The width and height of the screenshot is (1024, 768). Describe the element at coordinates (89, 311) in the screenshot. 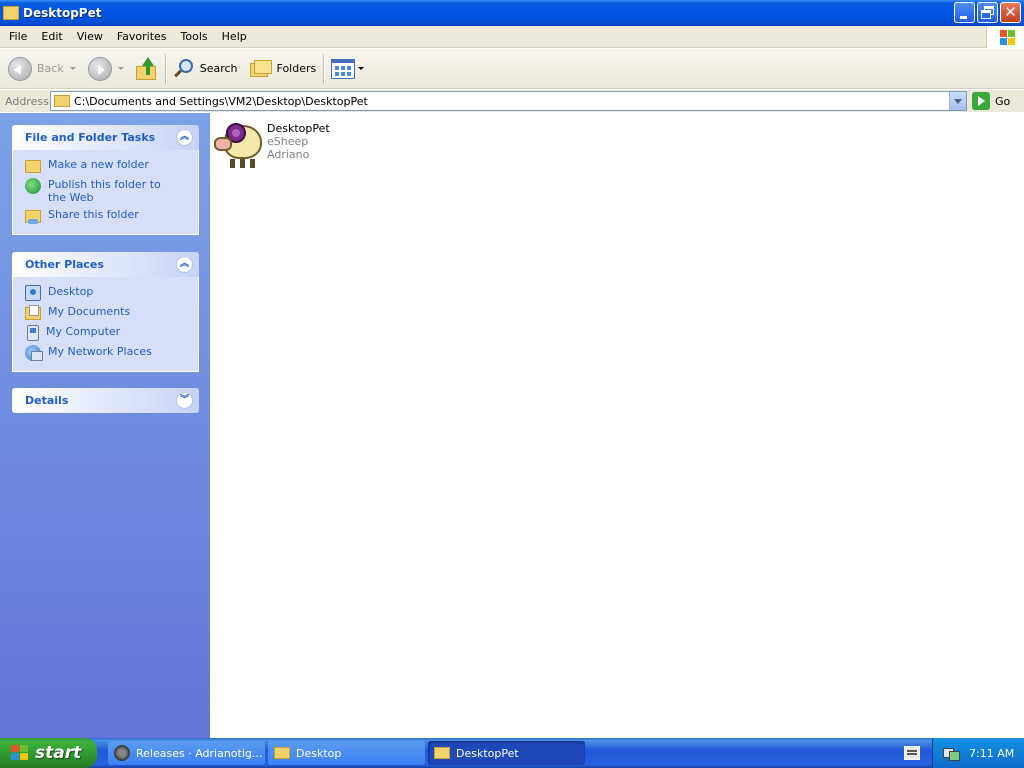

I see `place-label: My Documents` at that location.